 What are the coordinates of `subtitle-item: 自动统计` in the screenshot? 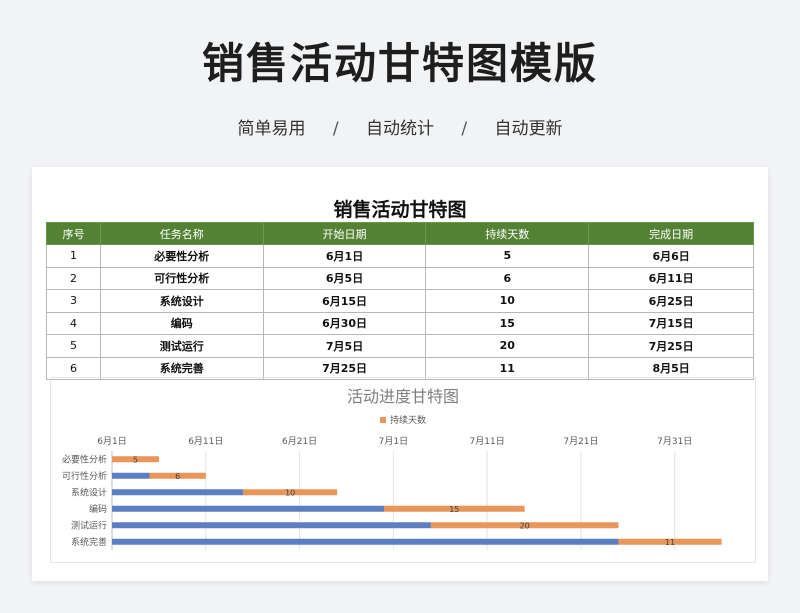 It's located at (400, 129).